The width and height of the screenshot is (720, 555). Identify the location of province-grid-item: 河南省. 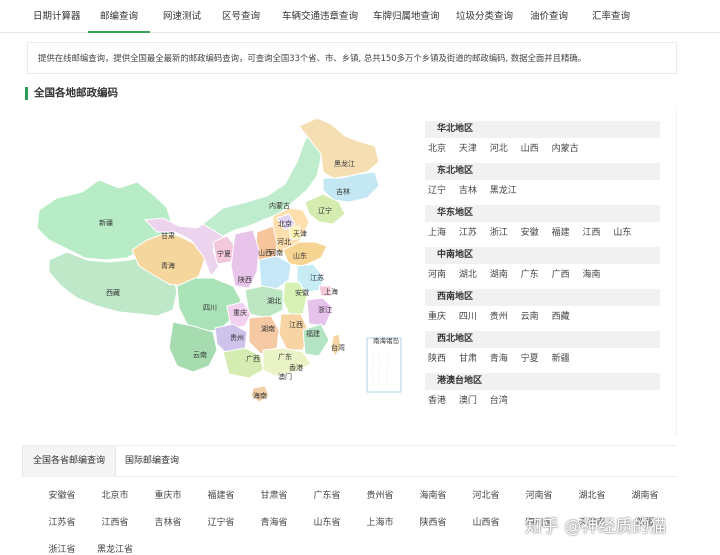
(539, 494).